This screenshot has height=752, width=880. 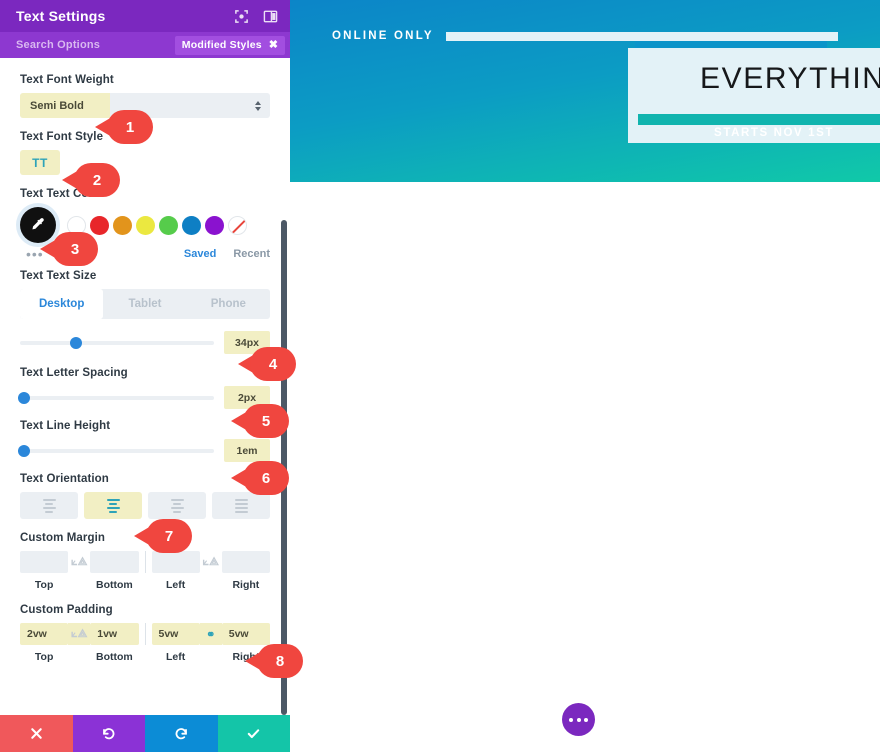 I want to click on dot-2-icon, so click(x=578, y=719).